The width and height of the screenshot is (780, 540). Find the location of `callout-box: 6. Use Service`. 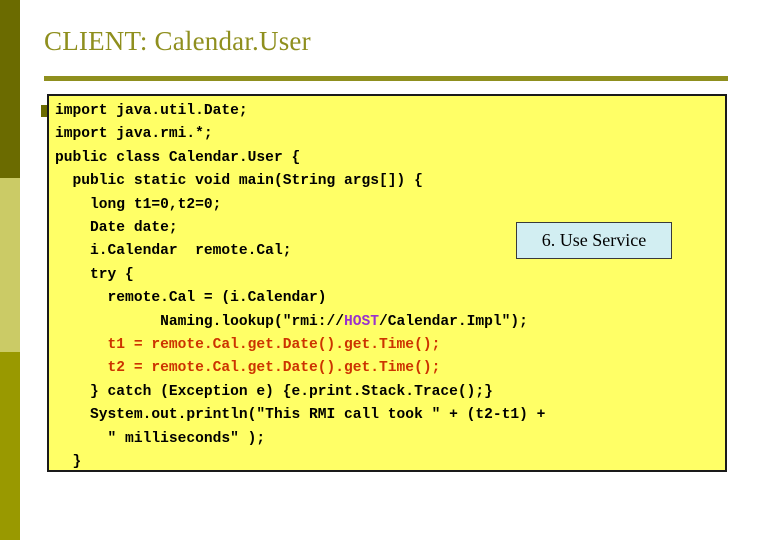

callout-box: 6. Use Service is located at coordinates (594, 240).